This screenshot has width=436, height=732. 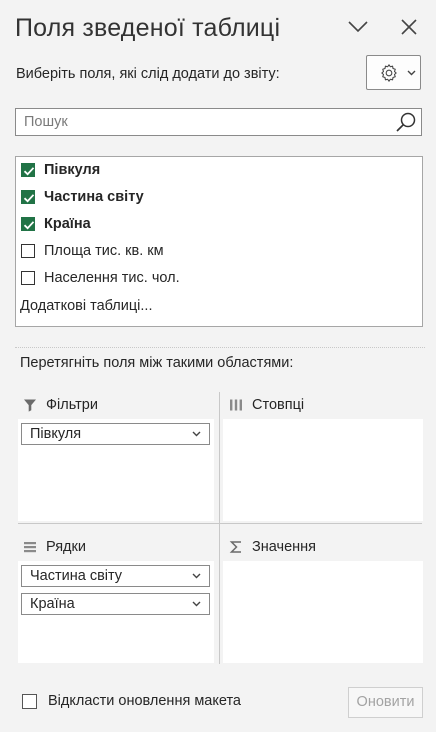 What do you see at coordinates (220, 347) in the screenshot?
I see `section-divider` at bounding box center [220, 347].